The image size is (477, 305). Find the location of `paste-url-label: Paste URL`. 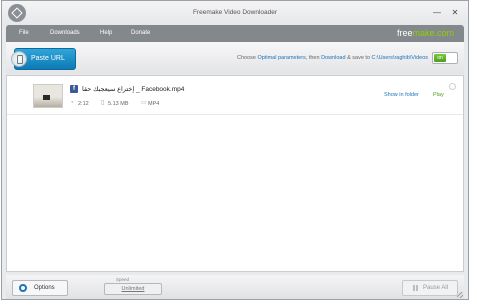

paste-url-label: Paste URL is located at coordinates (48, 58).